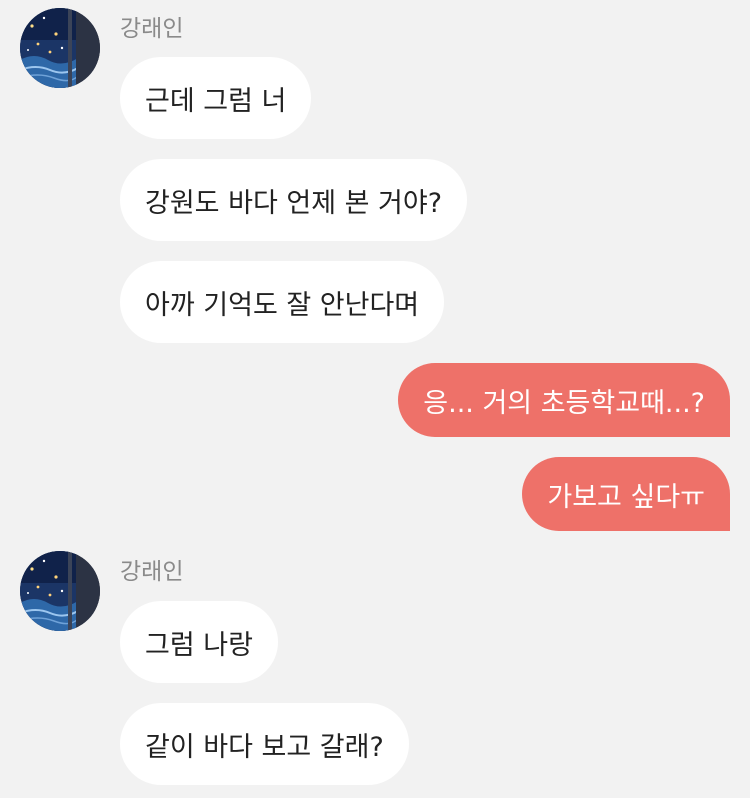 The width and height of the screenshot is (750, 798). What do you see at coordinates (264, 744) in the screenshot?
I see `message-bubble: 같이 바다 보고 갈래?` at bounding box center [264, 744].